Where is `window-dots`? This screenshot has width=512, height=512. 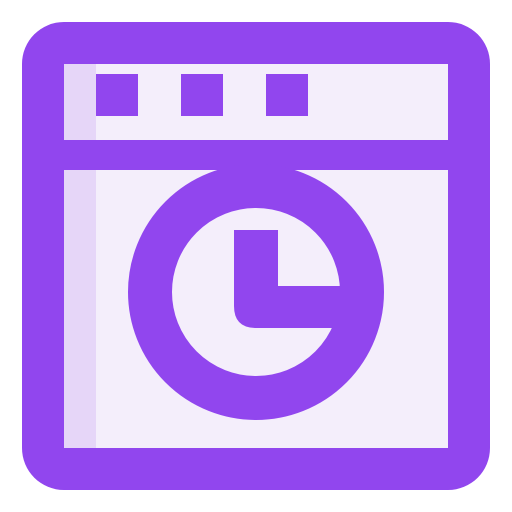 window-dots is located at coordinates (202, 95).